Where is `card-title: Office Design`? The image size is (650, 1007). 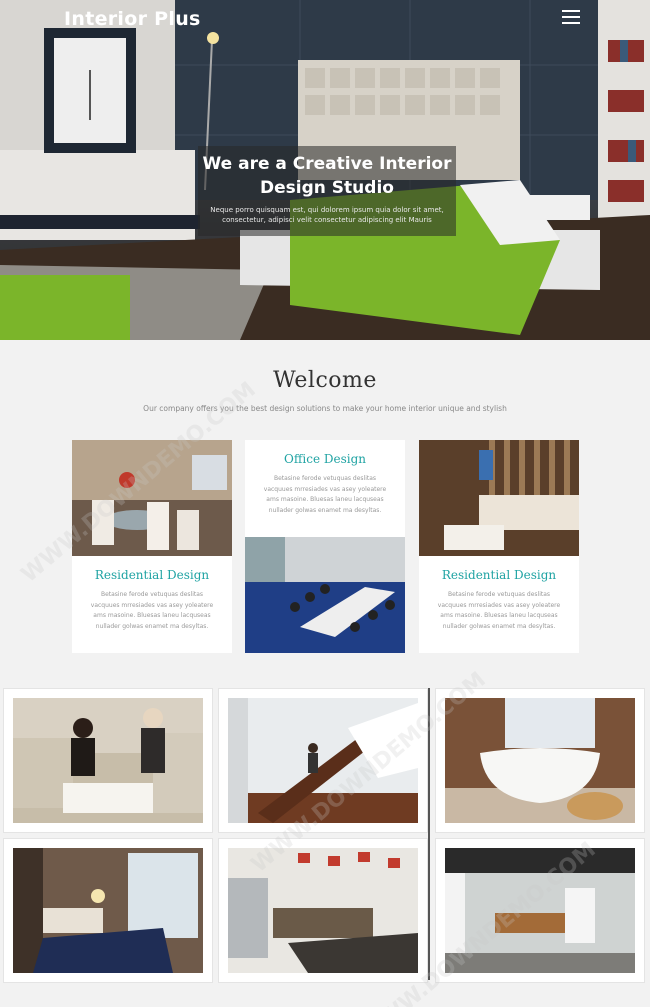 card-title: Office Design is located at coordinates (325, 459).